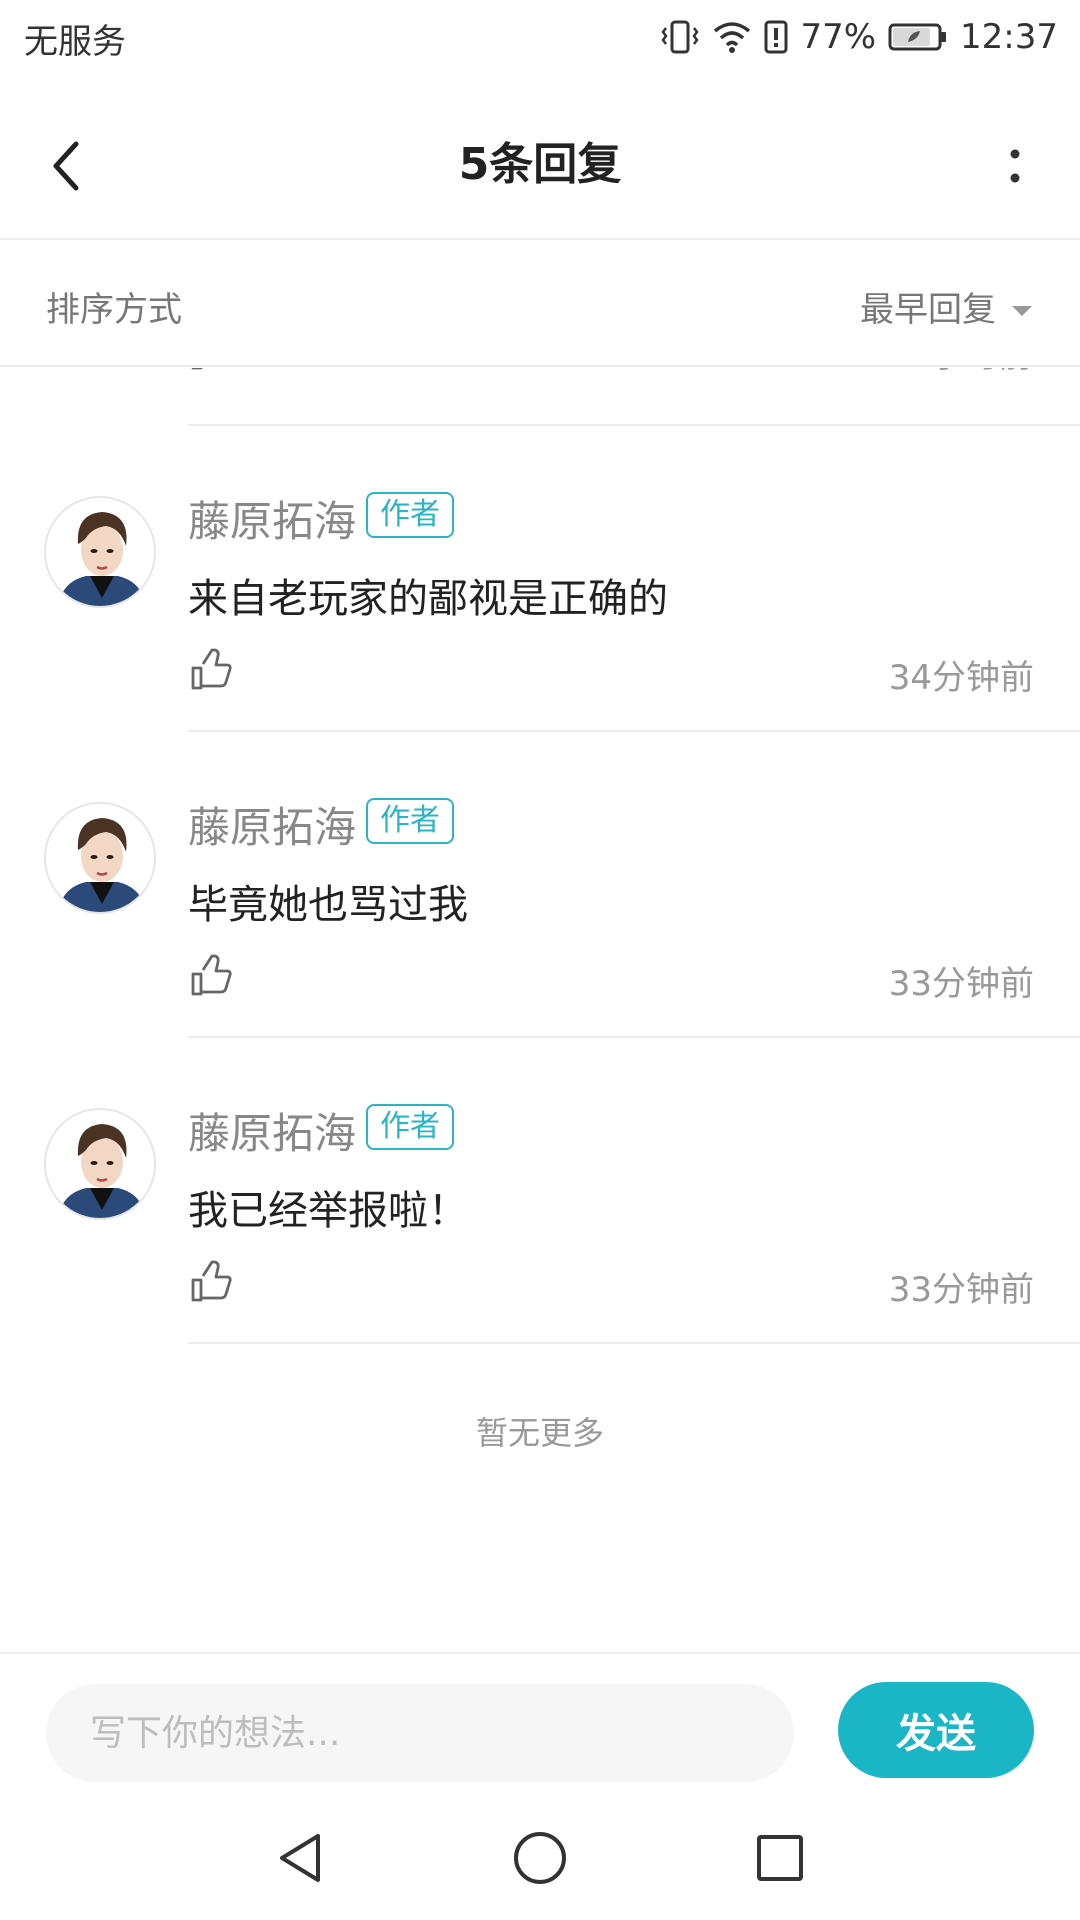  Describe the element at coordinates (539, 1433) in the screenshot. I see `list-end-text: 暂无更多` at that location.